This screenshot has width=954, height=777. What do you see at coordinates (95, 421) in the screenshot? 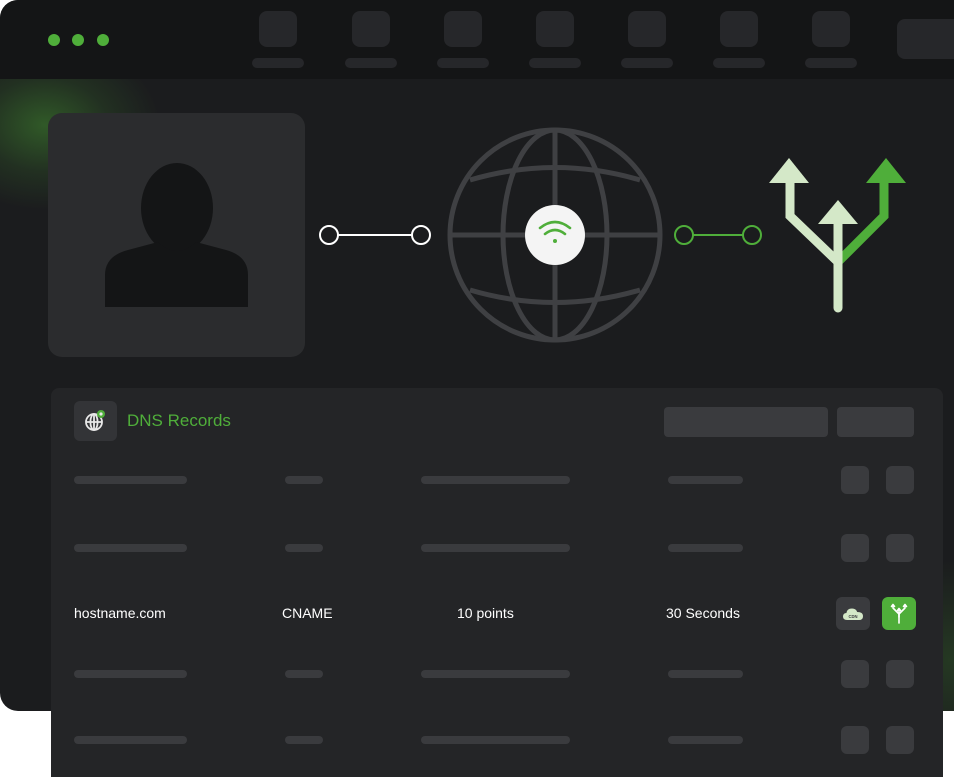
I see `globe-badge-icon` at bounding box center [95, 421].